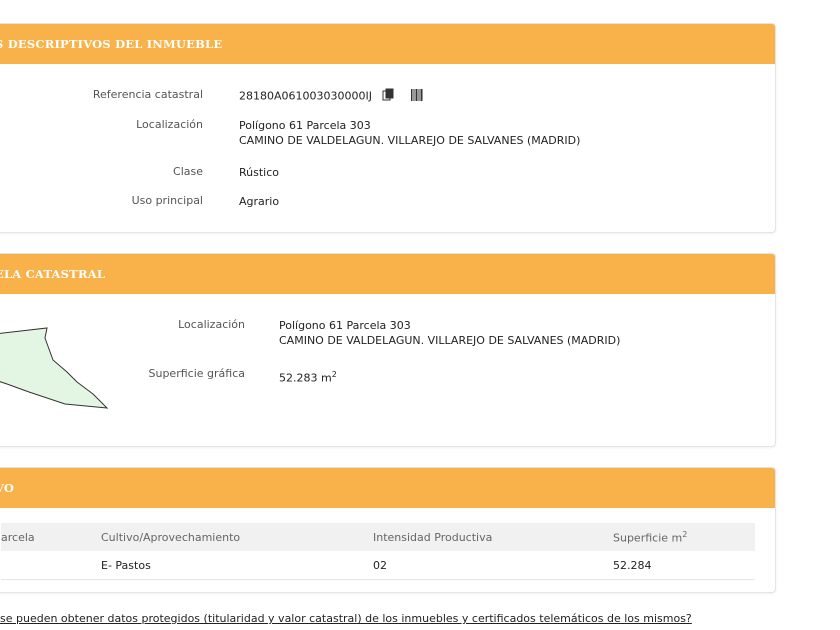 Image resolution: width=840 pixels, height=630 pixels. Describe the element at coordinates (167, 200) in the screenshot. I see `uso-principal-label: Uso principal` at that location.